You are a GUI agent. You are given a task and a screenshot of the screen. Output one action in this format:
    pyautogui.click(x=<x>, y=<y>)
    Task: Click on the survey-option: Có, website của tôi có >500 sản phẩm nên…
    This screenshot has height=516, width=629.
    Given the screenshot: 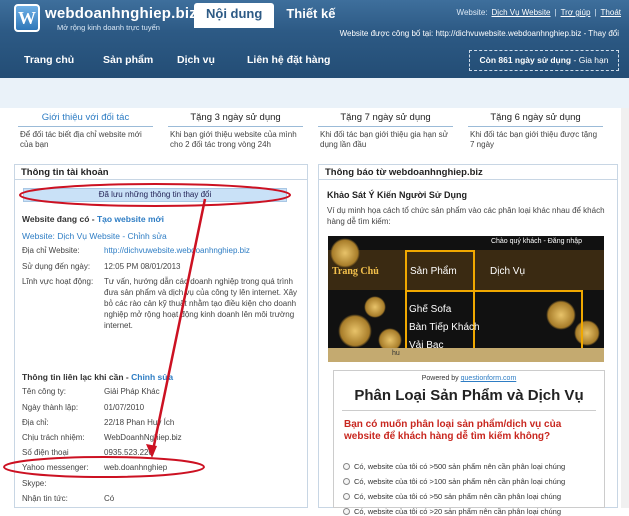 What is the action you would take?
    pyautogui.click(x=454, y=466)
    